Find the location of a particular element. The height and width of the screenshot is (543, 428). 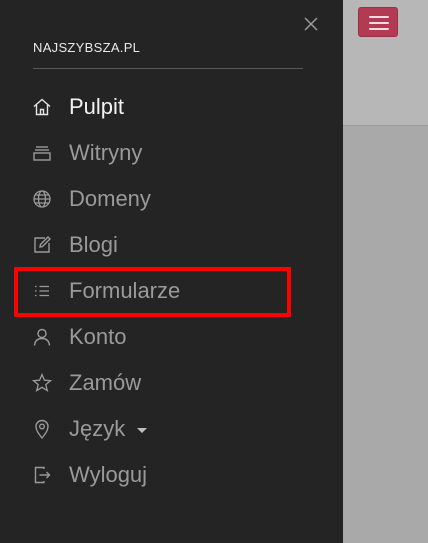

menu-item-pulpit: Pulpit is located at coordinates (160, 107).